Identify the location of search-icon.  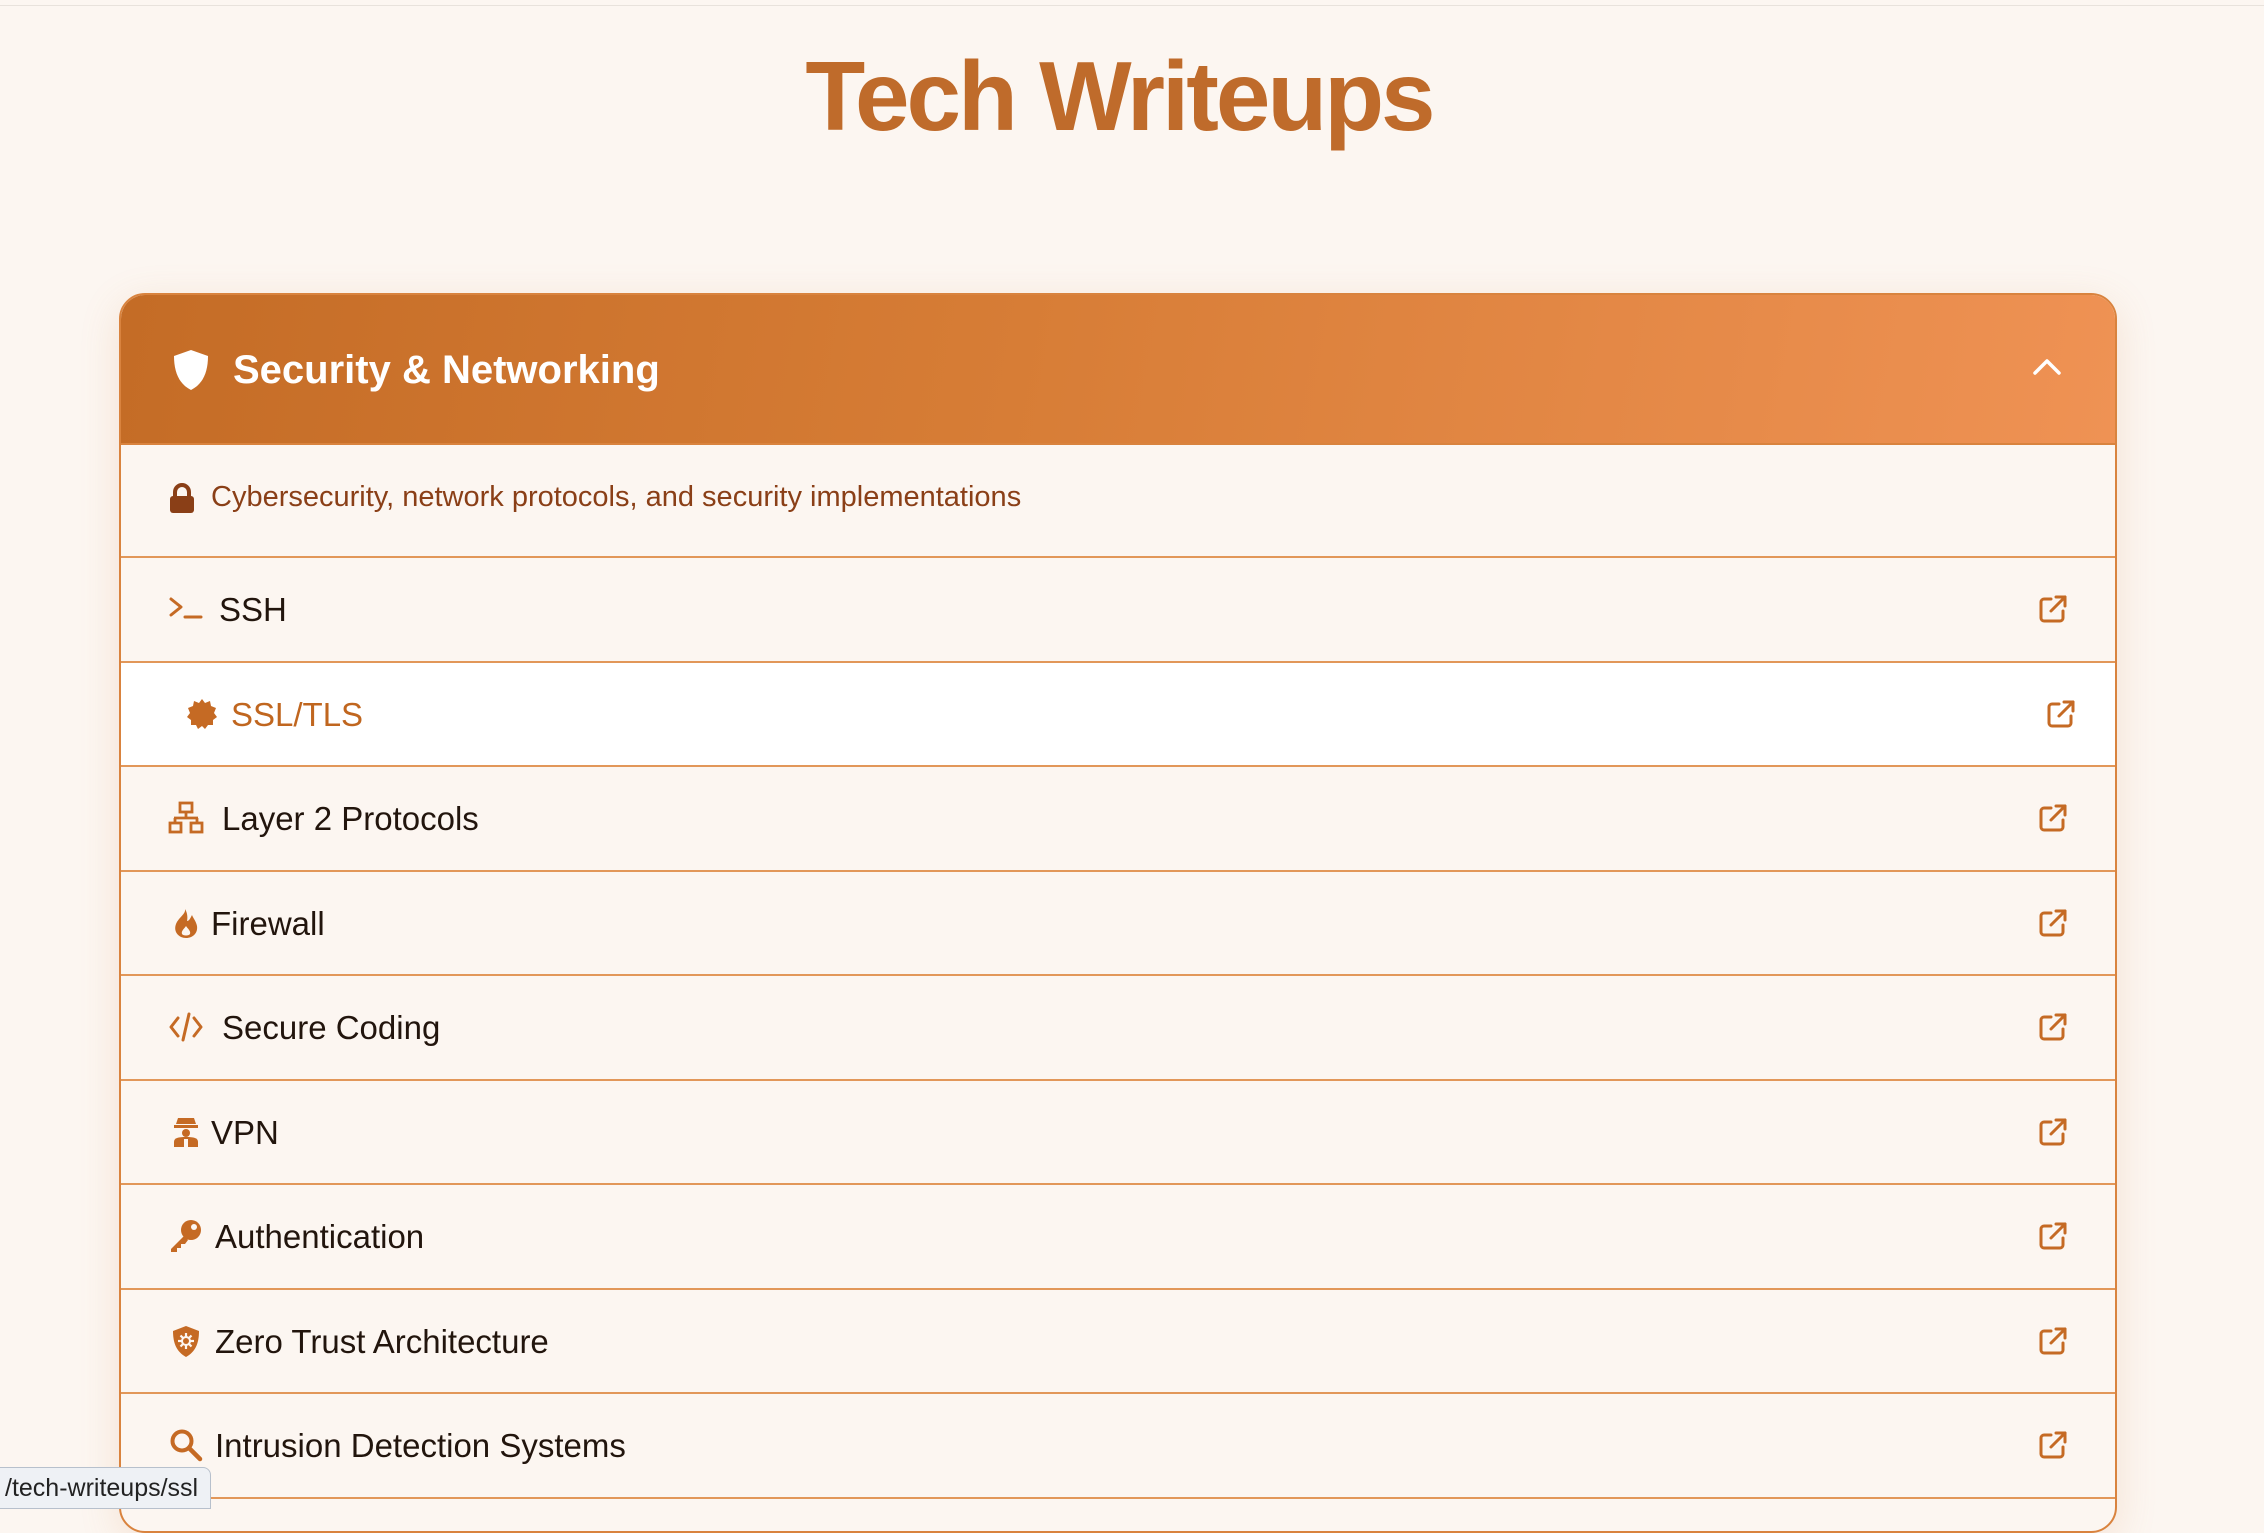
(186, 1445).